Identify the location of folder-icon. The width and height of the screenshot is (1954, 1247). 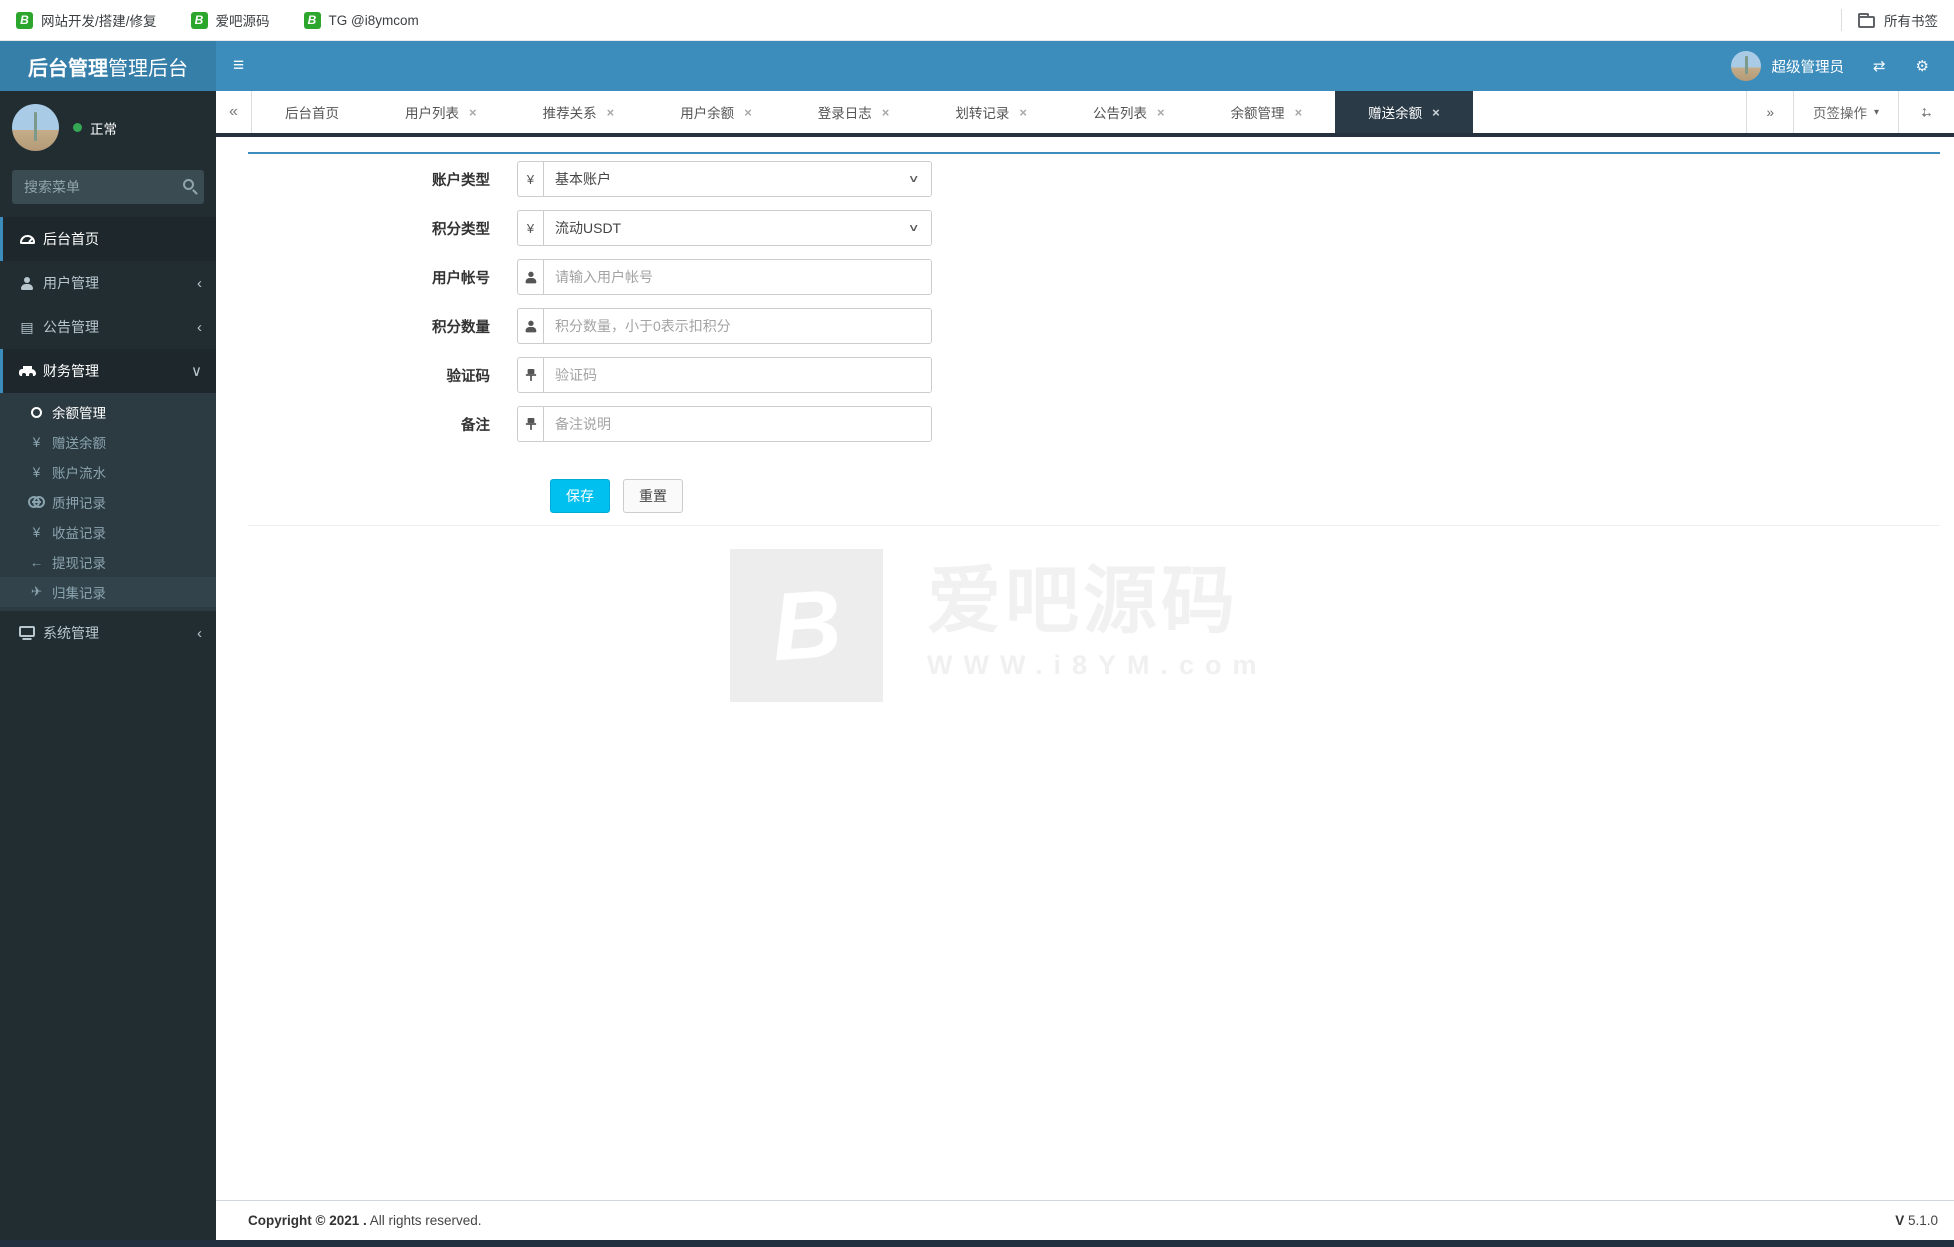
(1866, 20).